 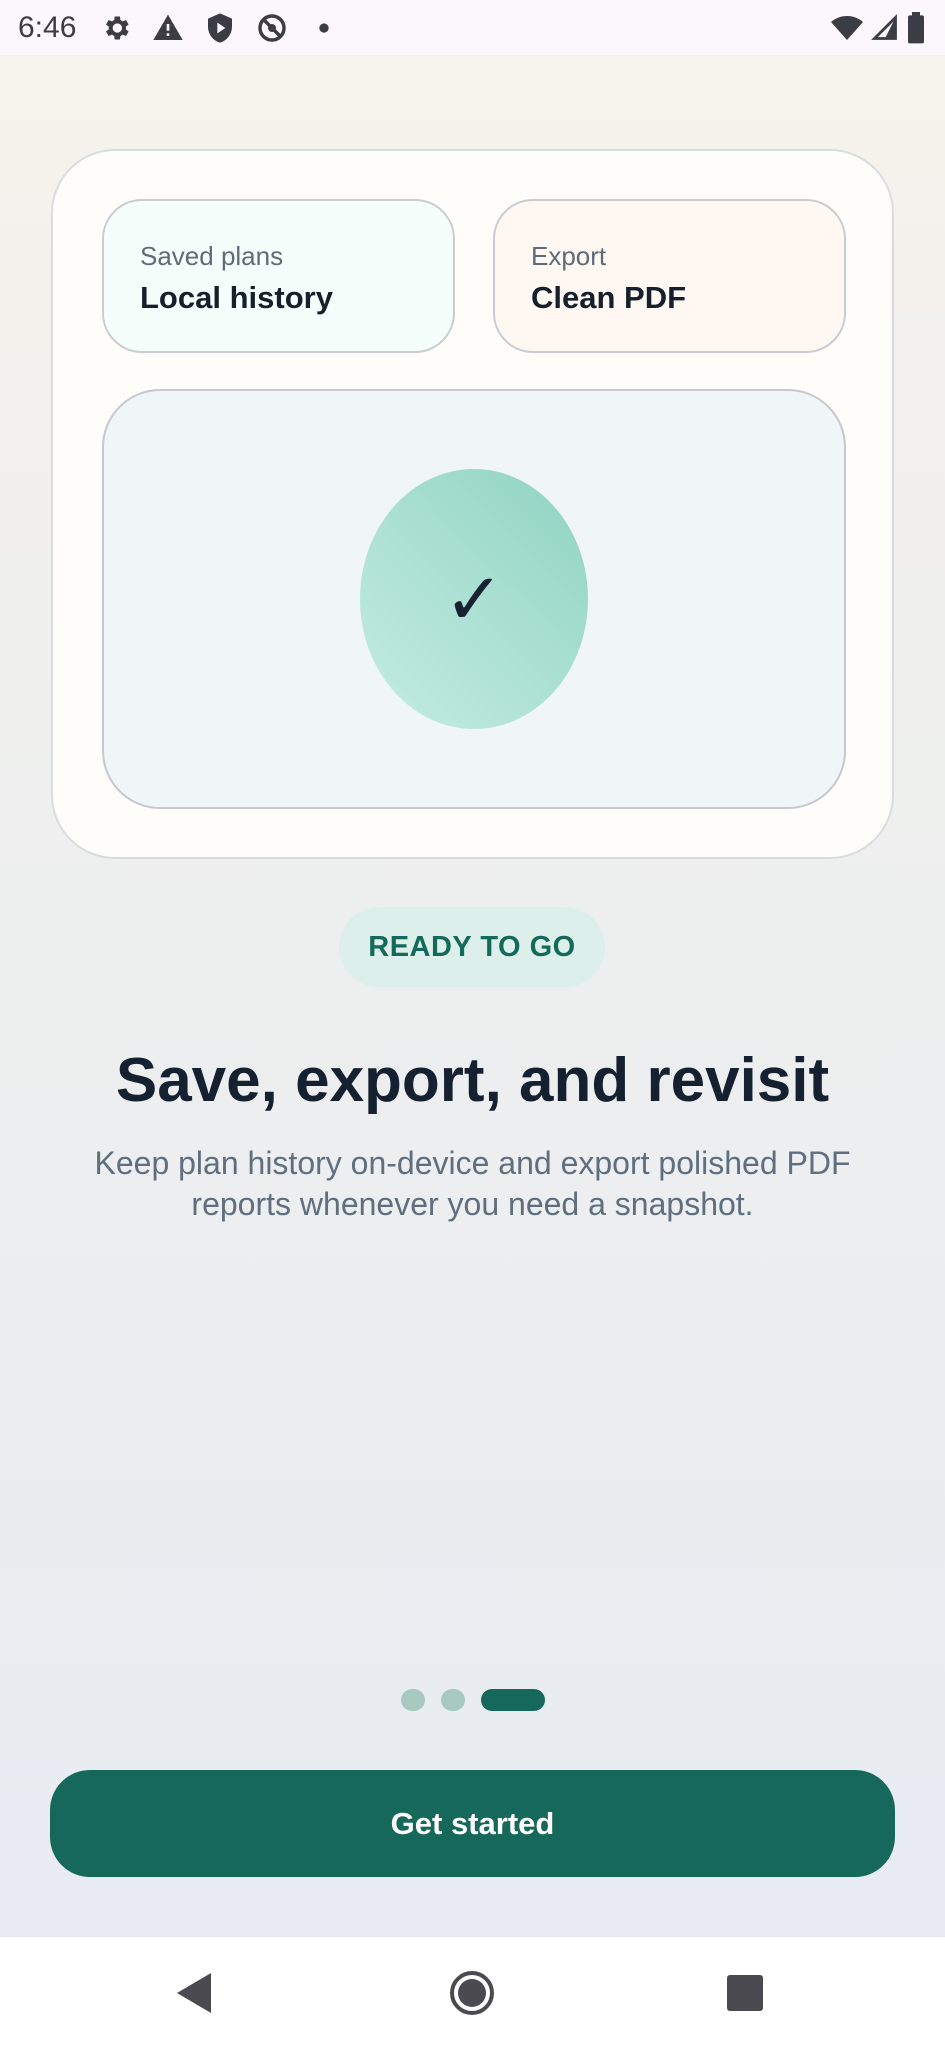 I want to click on tile-label: Saved plans, so click(x=212, y=256).